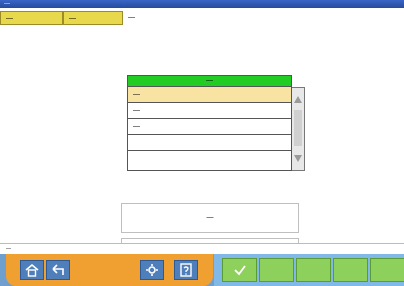  Describe the element at coordinates (298, 158) in the screenshot. I see `scroll-down-arrow-icon` at that location.